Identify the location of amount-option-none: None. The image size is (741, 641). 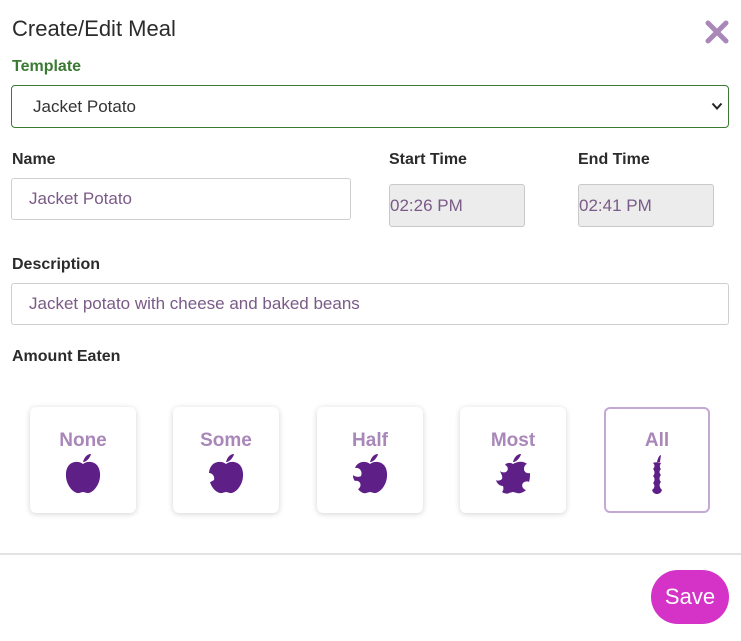
(83, 460).